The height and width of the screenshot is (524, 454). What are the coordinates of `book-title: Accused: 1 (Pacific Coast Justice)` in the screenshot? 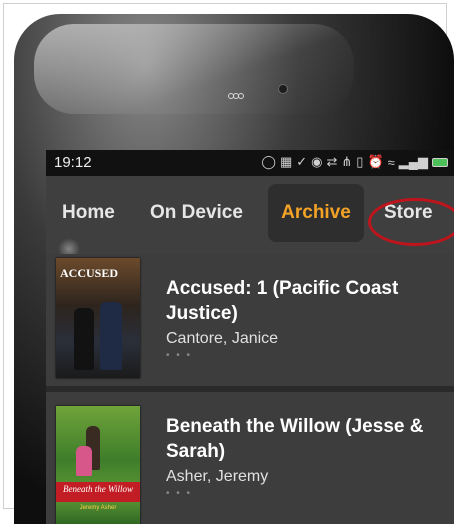 It's located at (306, 301).